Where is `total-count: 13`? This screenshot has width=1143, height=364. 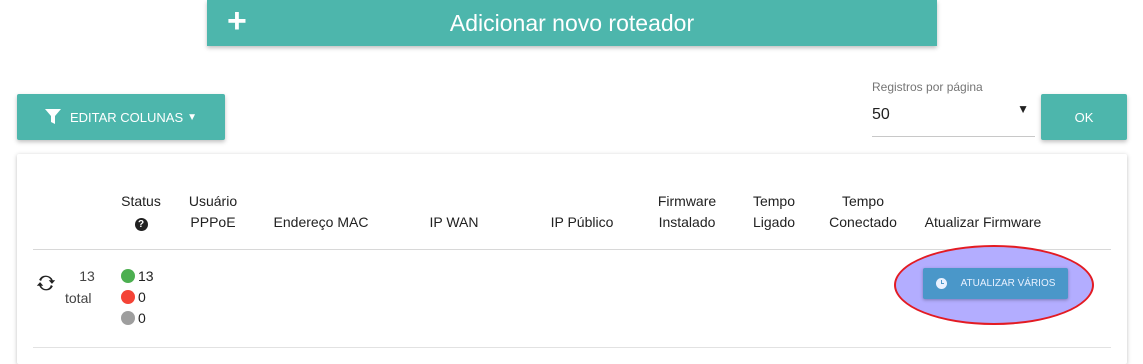
total-count: 13 is located at coordinates (87, 276).